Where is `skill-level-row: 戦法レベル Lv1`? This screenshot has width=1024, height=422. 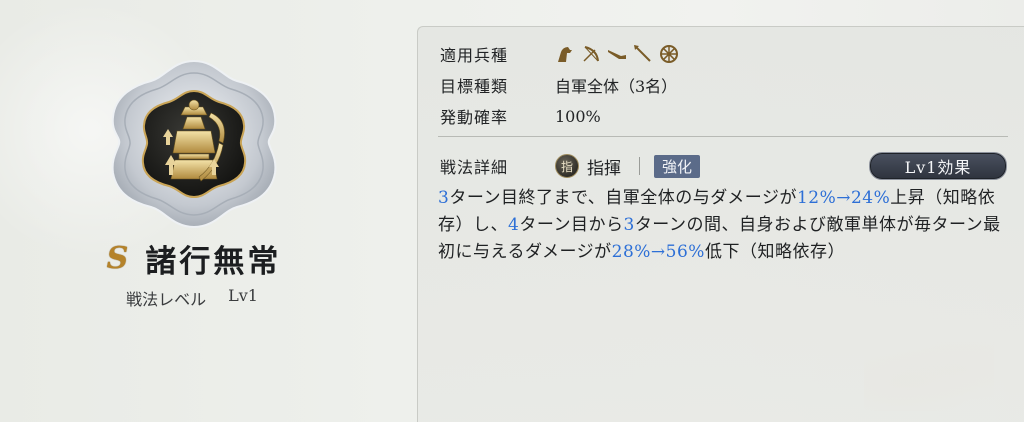 skill-level-row: 戦法レベル Lv1 is located at coordinates (192, 298).